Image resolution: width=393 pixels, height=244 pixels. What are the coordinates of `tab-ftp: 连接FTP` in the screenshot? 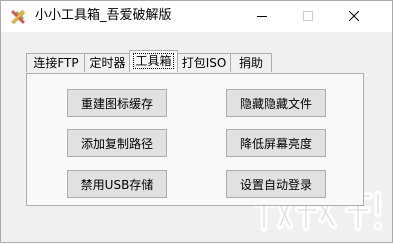 It's located at (56, 62).